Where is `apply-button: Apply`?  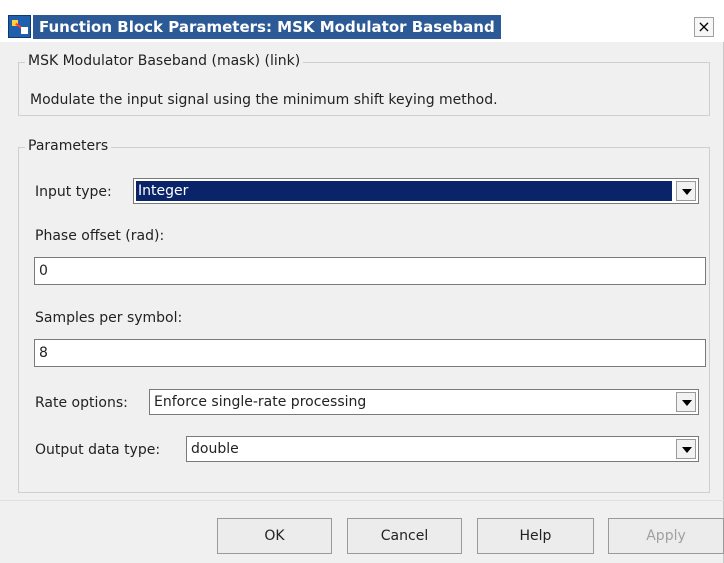 apply-button: Apply is located at coordinates (666, 536).